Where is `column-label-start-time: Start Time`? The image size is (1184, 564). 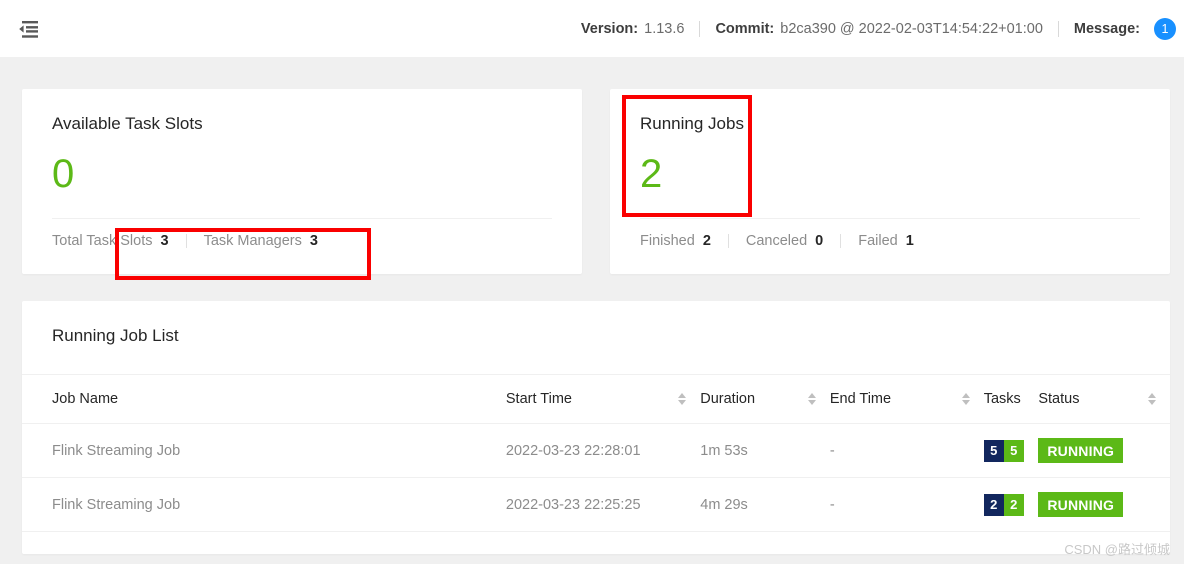
column-label-start-time: Start Time is located at coordinates (538, 399).